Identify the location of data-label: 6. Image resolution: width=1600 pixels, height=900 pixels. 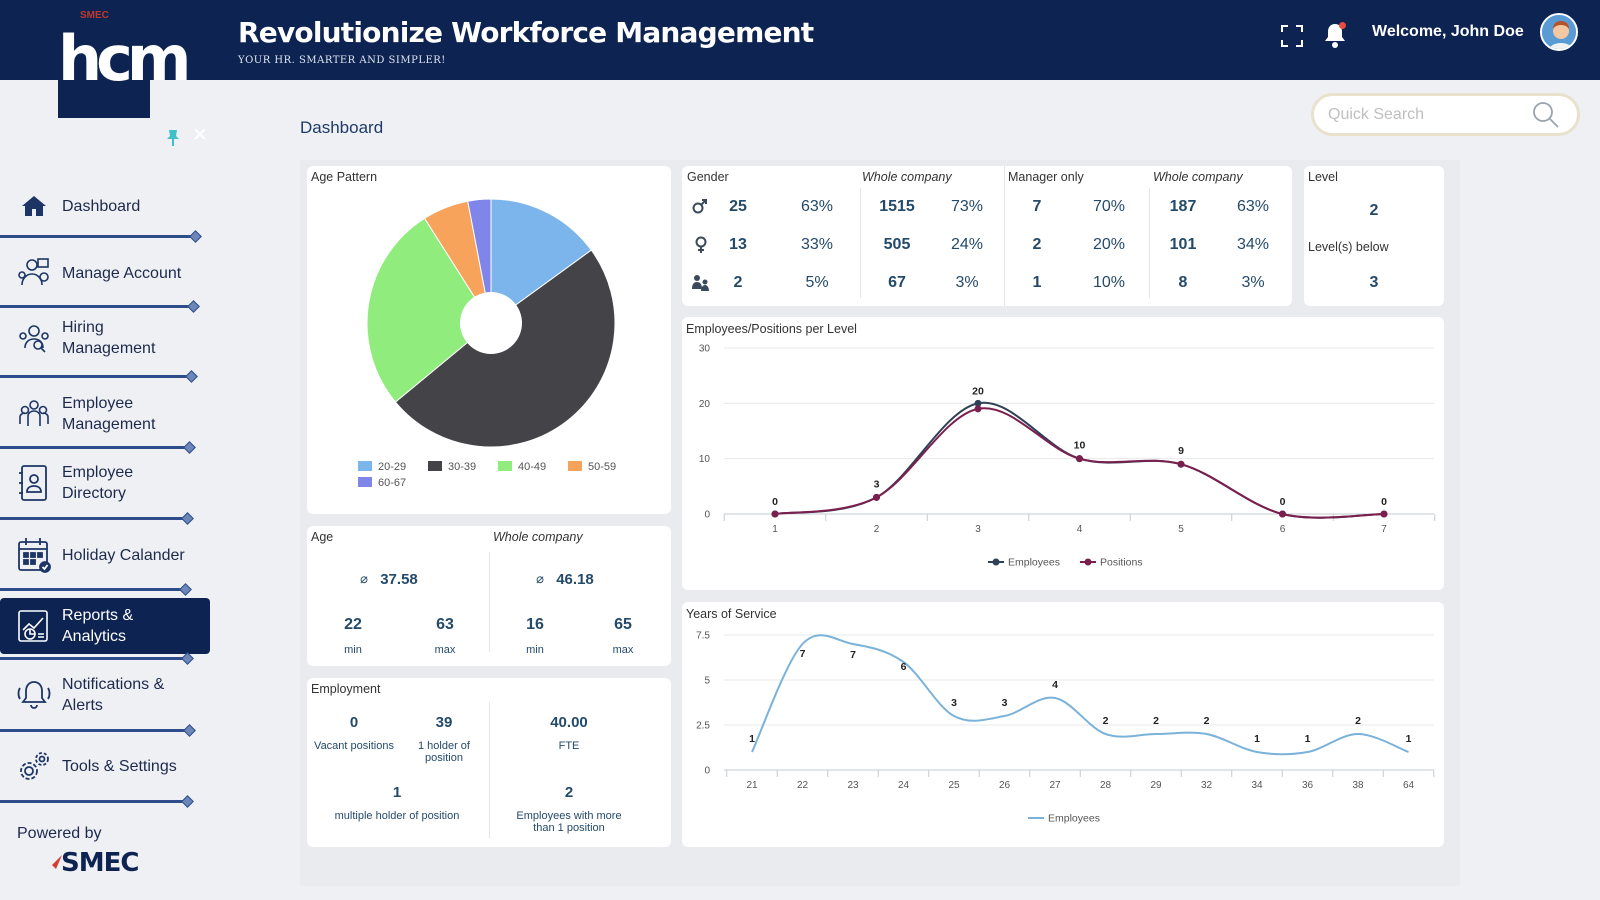
(904, 667).